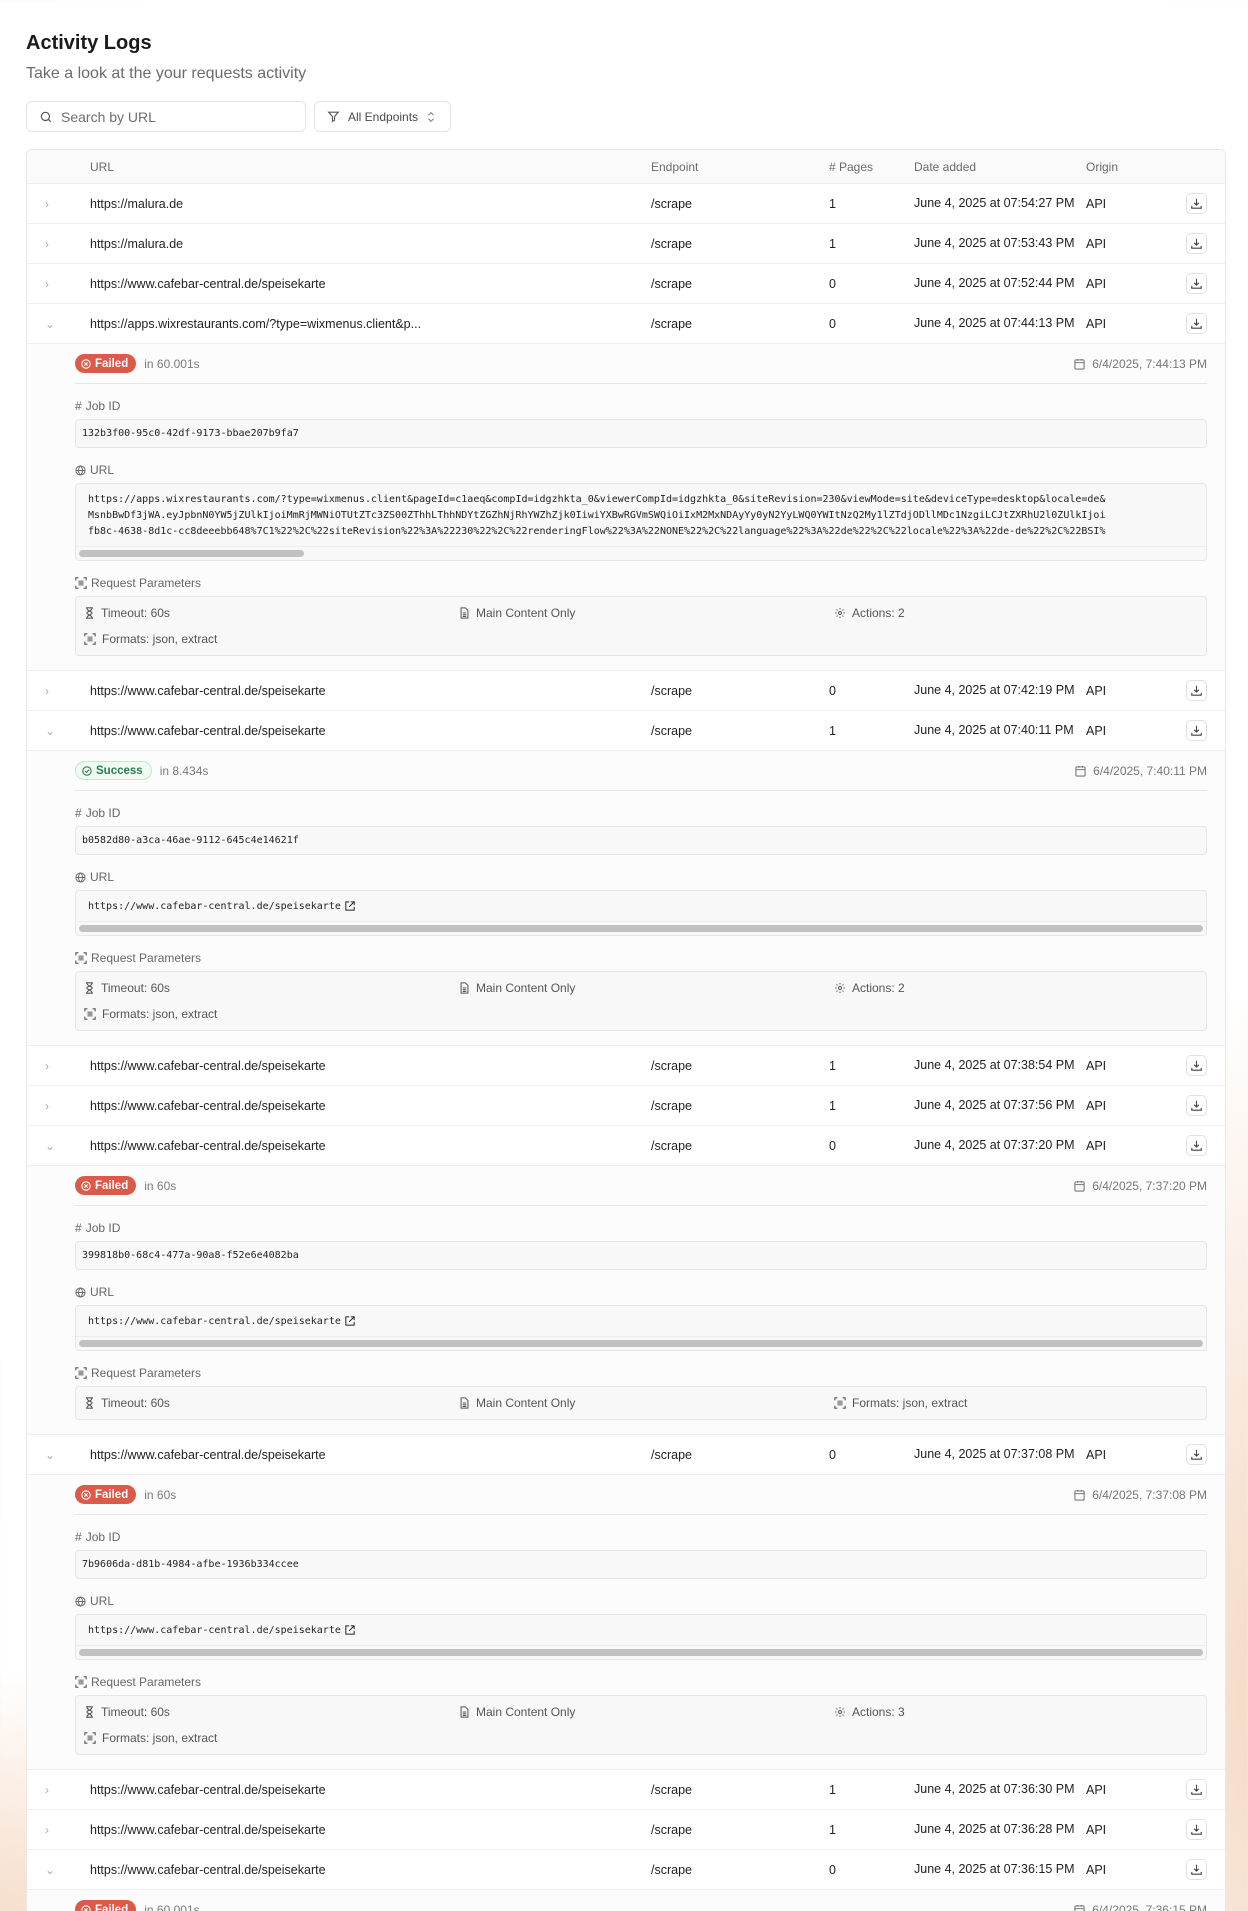 The width and height of the screenshot is (1248, 1911). Describe the element at coordinates (1149, 363) in the screenshot. I see `timestamp: 6/4/2025, 7:44:13 PM` at that location.